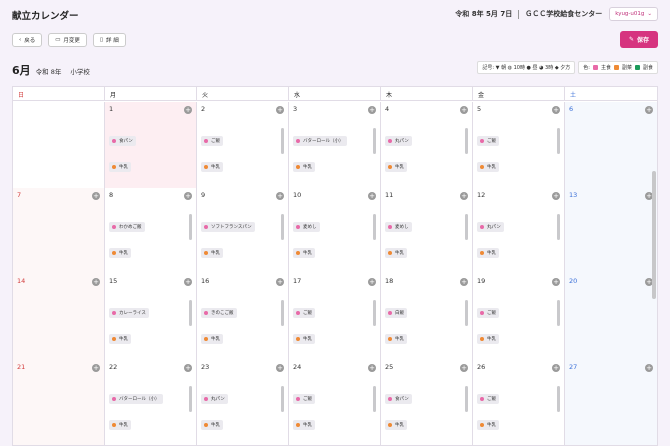 Image resolution: width=670 pixels, height=446 pixels. Describe the element at coordinates (109, 40) in the screenshot. I see `detail-button: ▯ 詳 細` at that location.